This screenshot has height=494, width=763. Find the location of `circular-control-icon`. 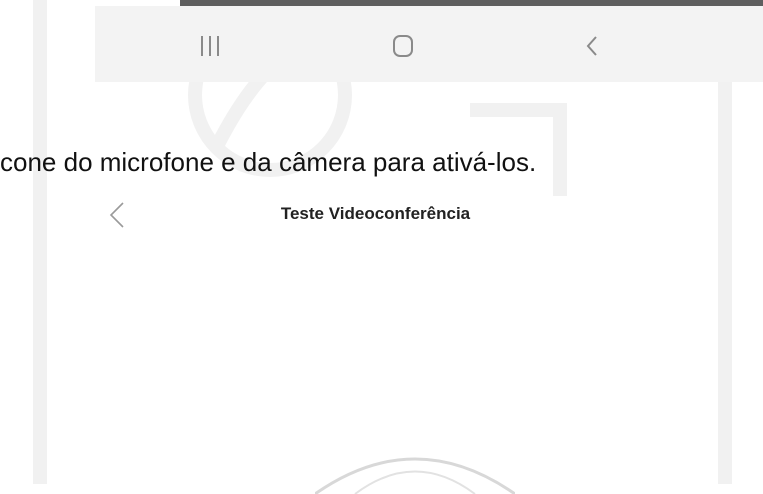

circular-control-icon is located at coordinates (415, 474).